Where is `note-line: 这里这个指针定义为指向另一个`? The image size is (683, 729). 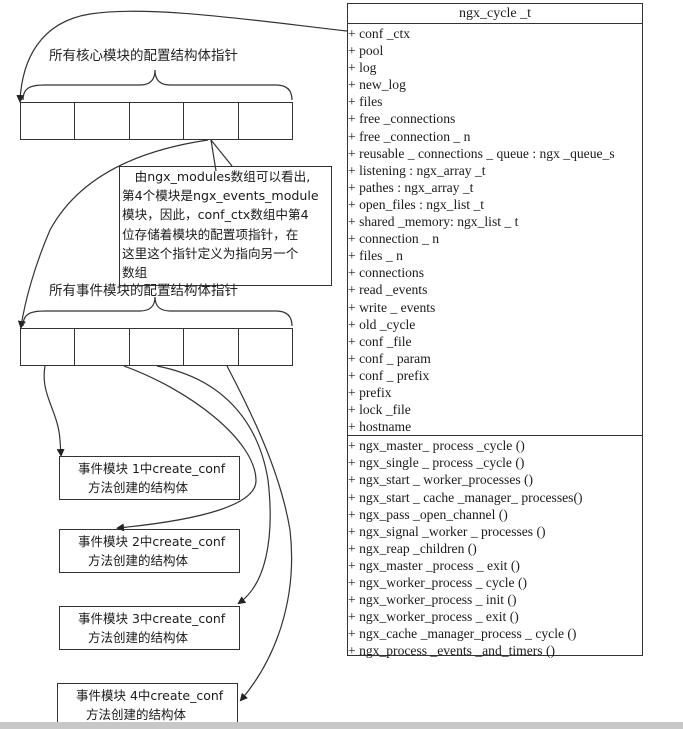
note-line: 这里这个指针定义为指向另一个 is located at coordinates (210, 253).